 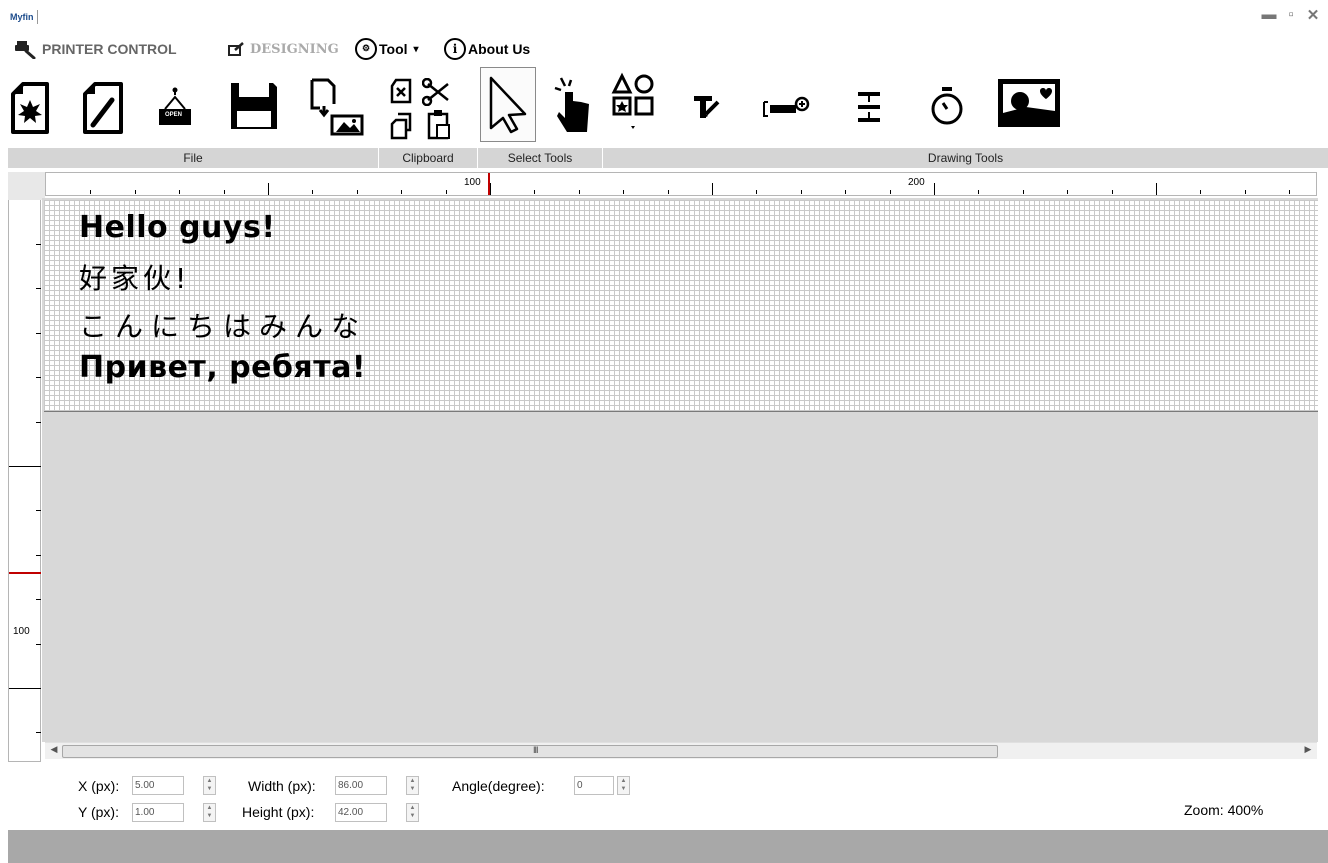 I want to click on new-file-button, so click(x=30, y=107).